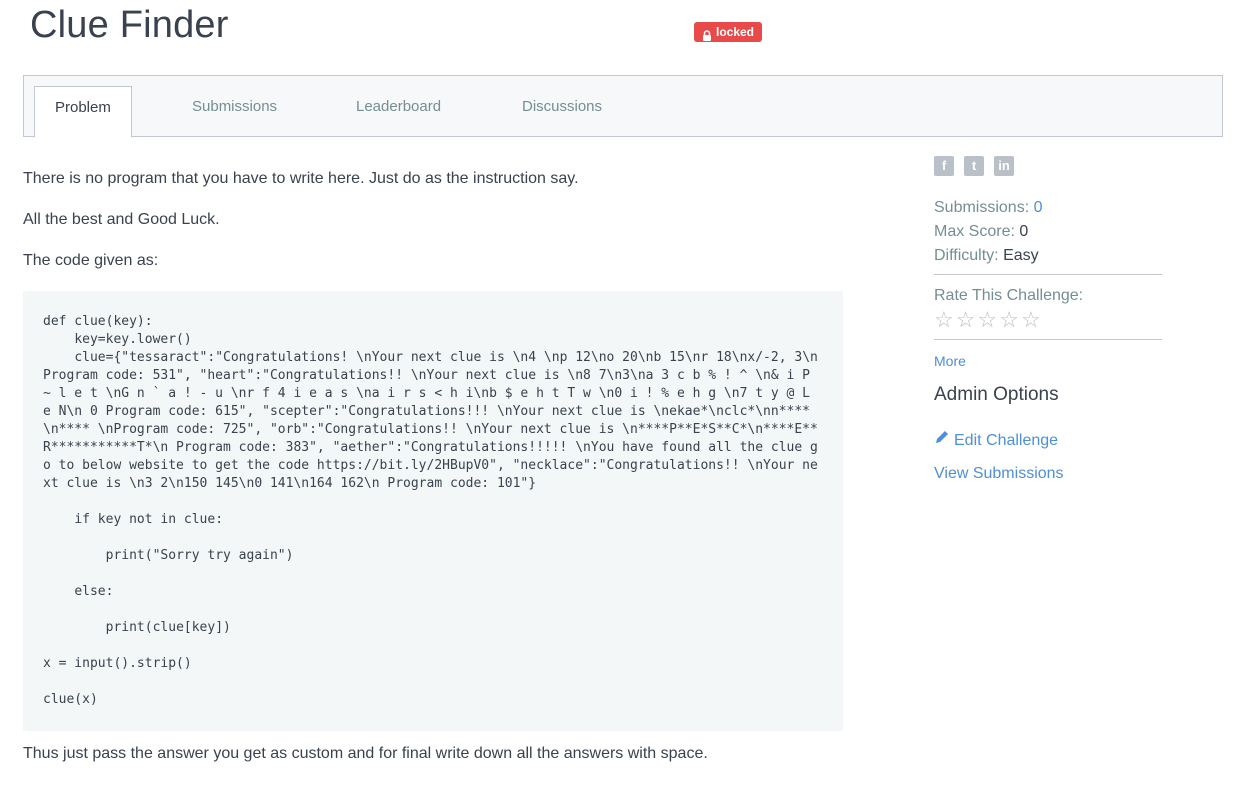 The width and height of the screenshot is (1252, 789). What do you see at coordinates (996, 394) in the screenshot?
I see `admin-options-title: Admin Options` at bounding box center [996, 394].